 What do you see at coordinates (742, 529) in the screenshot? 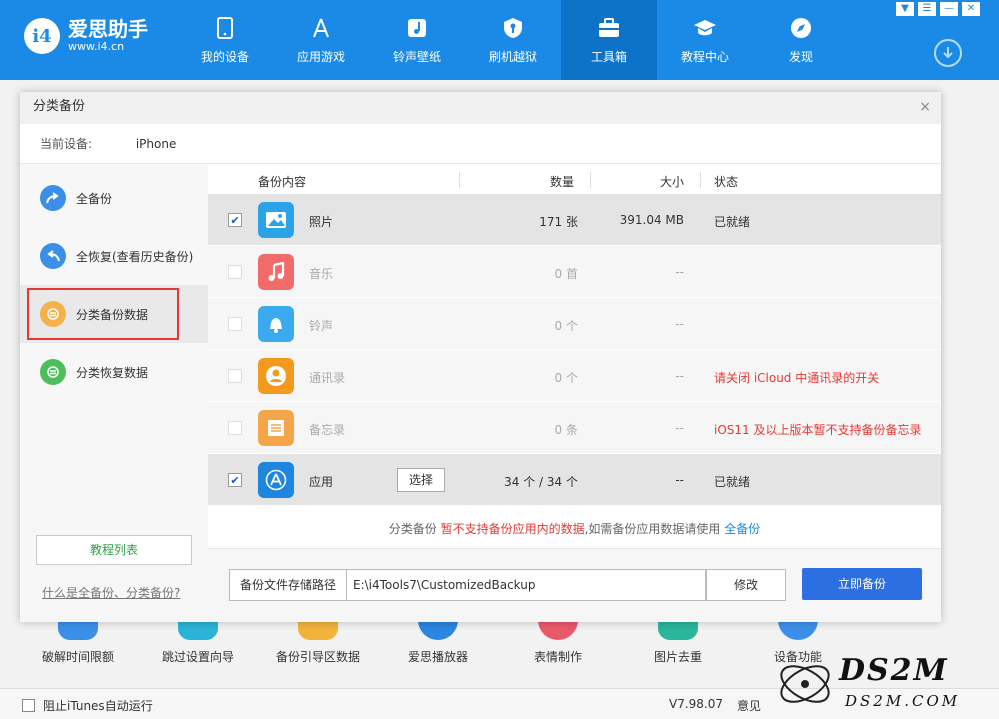
I see `full-backup-link: 全备份` at bounding box center [742, 529].